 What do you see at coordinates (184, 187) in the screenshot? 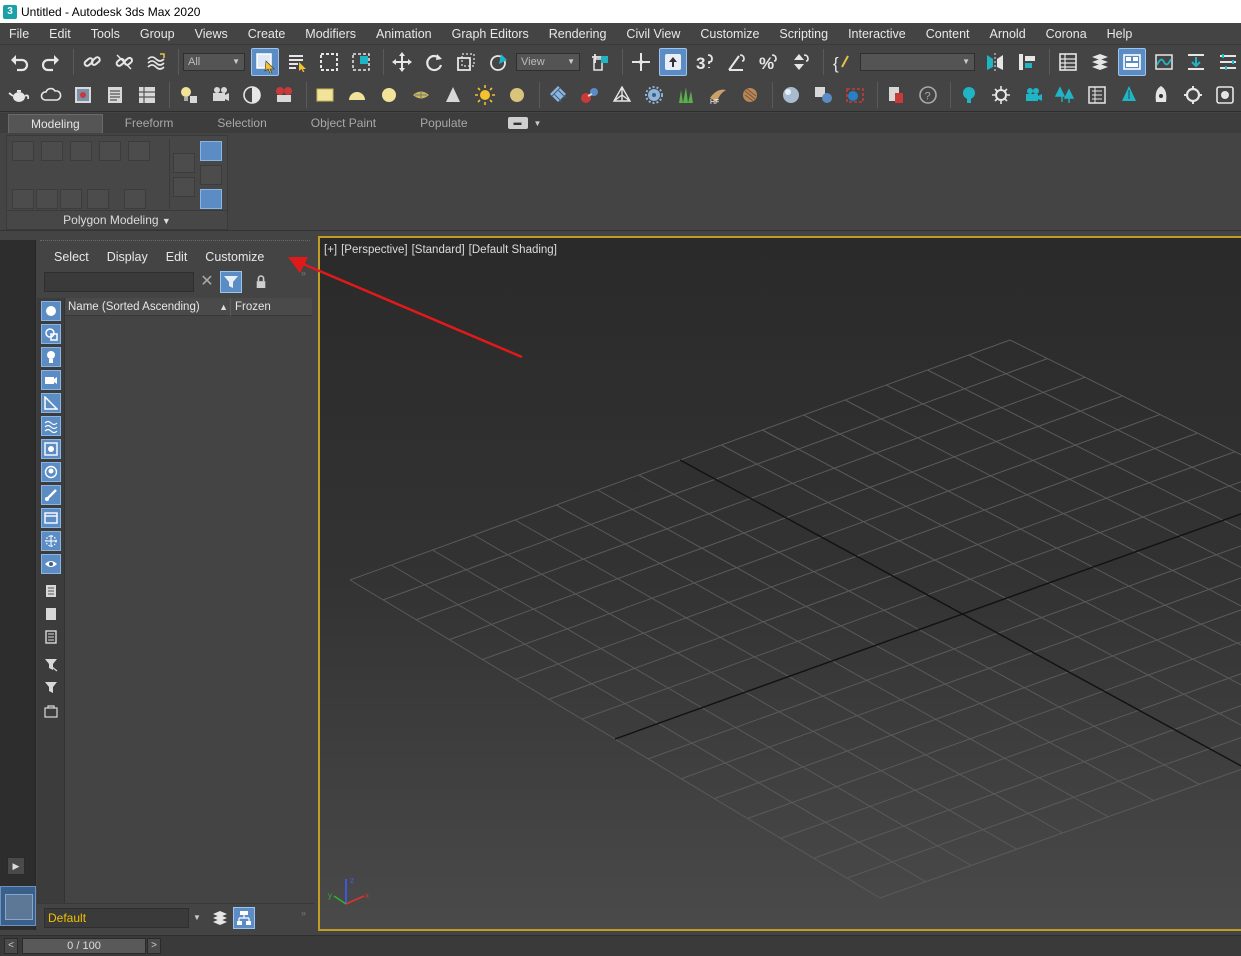
I see `next-modifier-icon` at bounding box center [184, 187].